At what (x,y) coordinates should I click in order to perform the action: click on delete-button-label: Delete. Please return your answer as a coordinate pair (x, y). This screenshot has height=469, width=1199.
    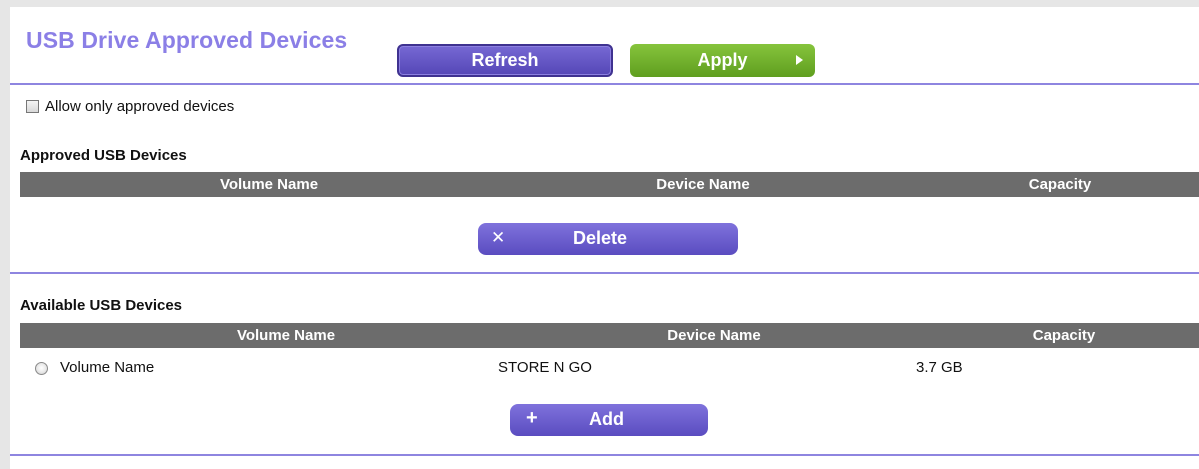
    Looking at the image, I should click on (600, 238).